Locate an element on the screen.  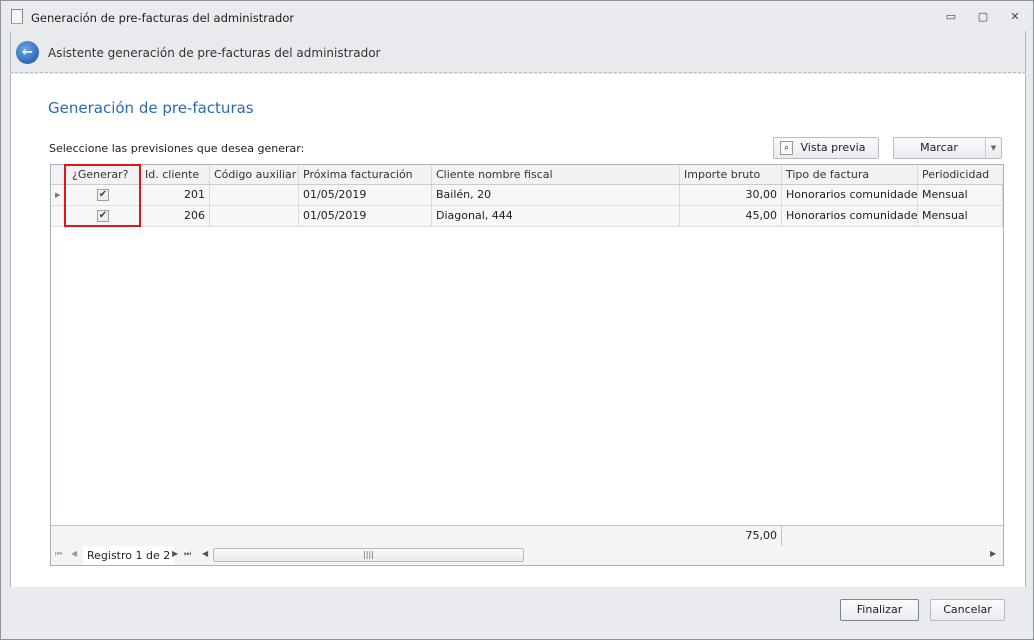
minimize-button: ▭ is located at coordinates (951, 17).